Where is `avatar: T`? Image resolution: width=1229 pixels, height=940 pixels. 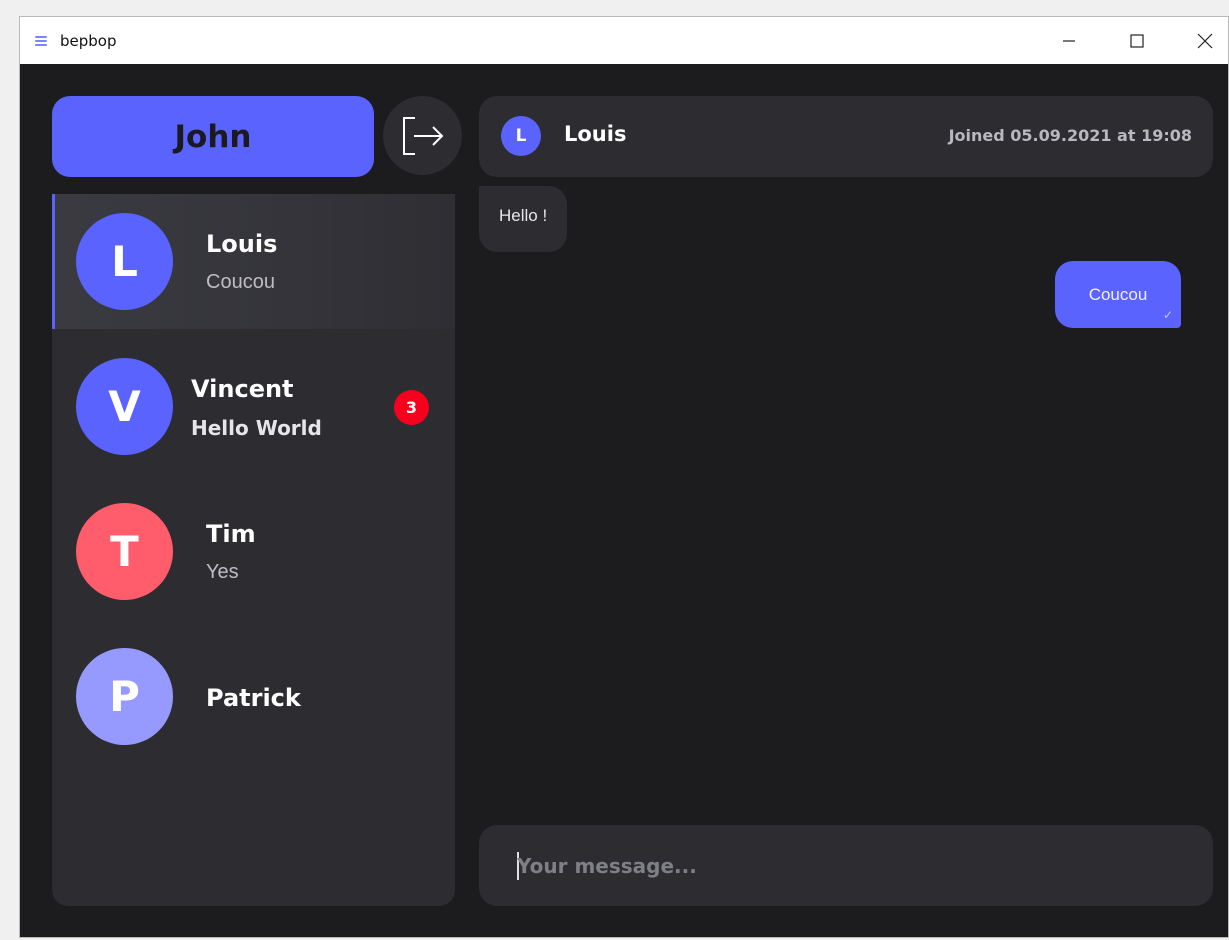
avatar: T is located at coordinates (124, 551).